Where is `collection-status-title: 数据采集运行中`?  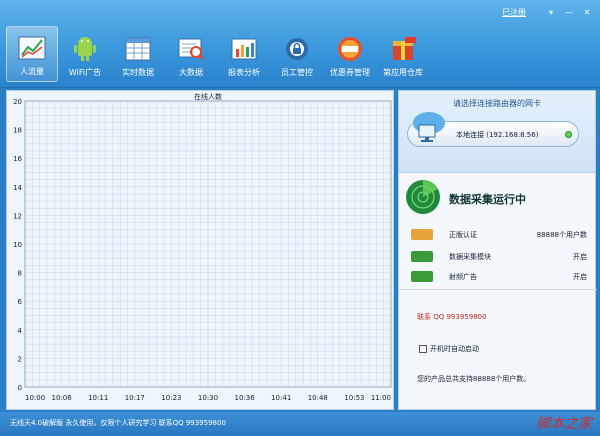 collection-status-title: 数据采集运行中 is located at coordinates (487, 199).